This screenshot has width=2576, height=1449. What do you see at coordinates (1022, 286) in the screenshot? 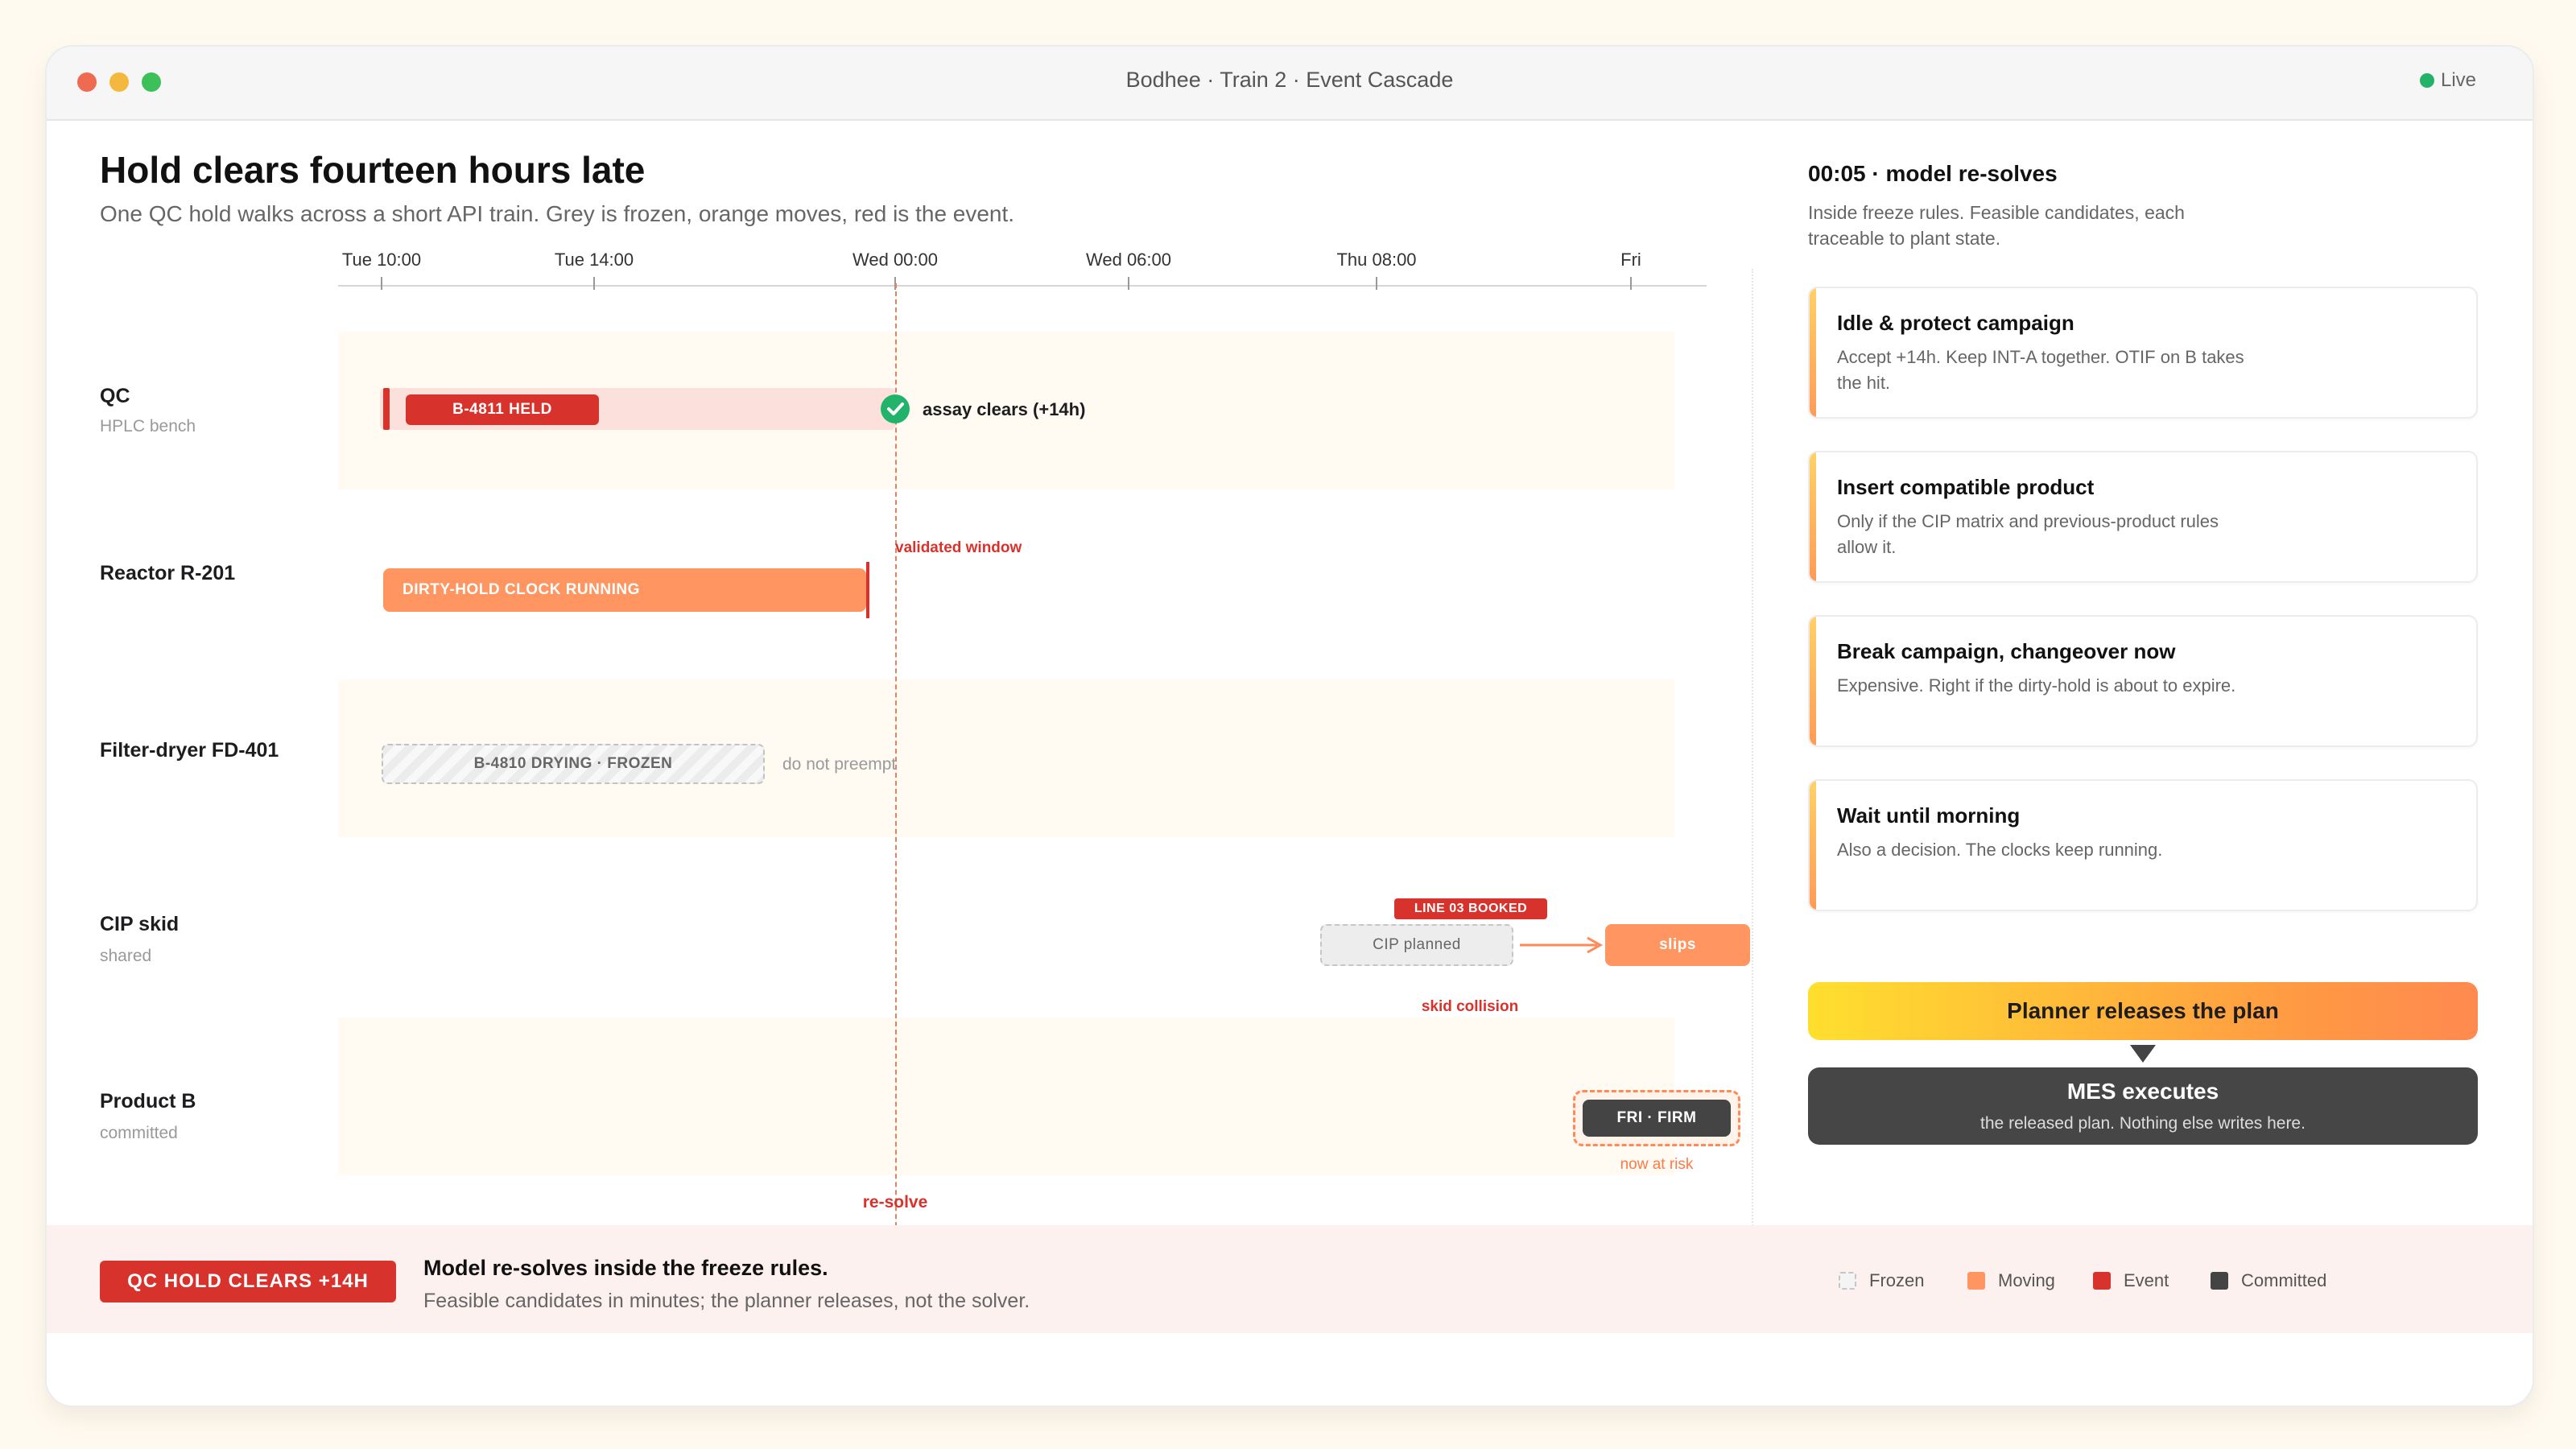
I see `time-axis` at bounding box center [1022, 286].